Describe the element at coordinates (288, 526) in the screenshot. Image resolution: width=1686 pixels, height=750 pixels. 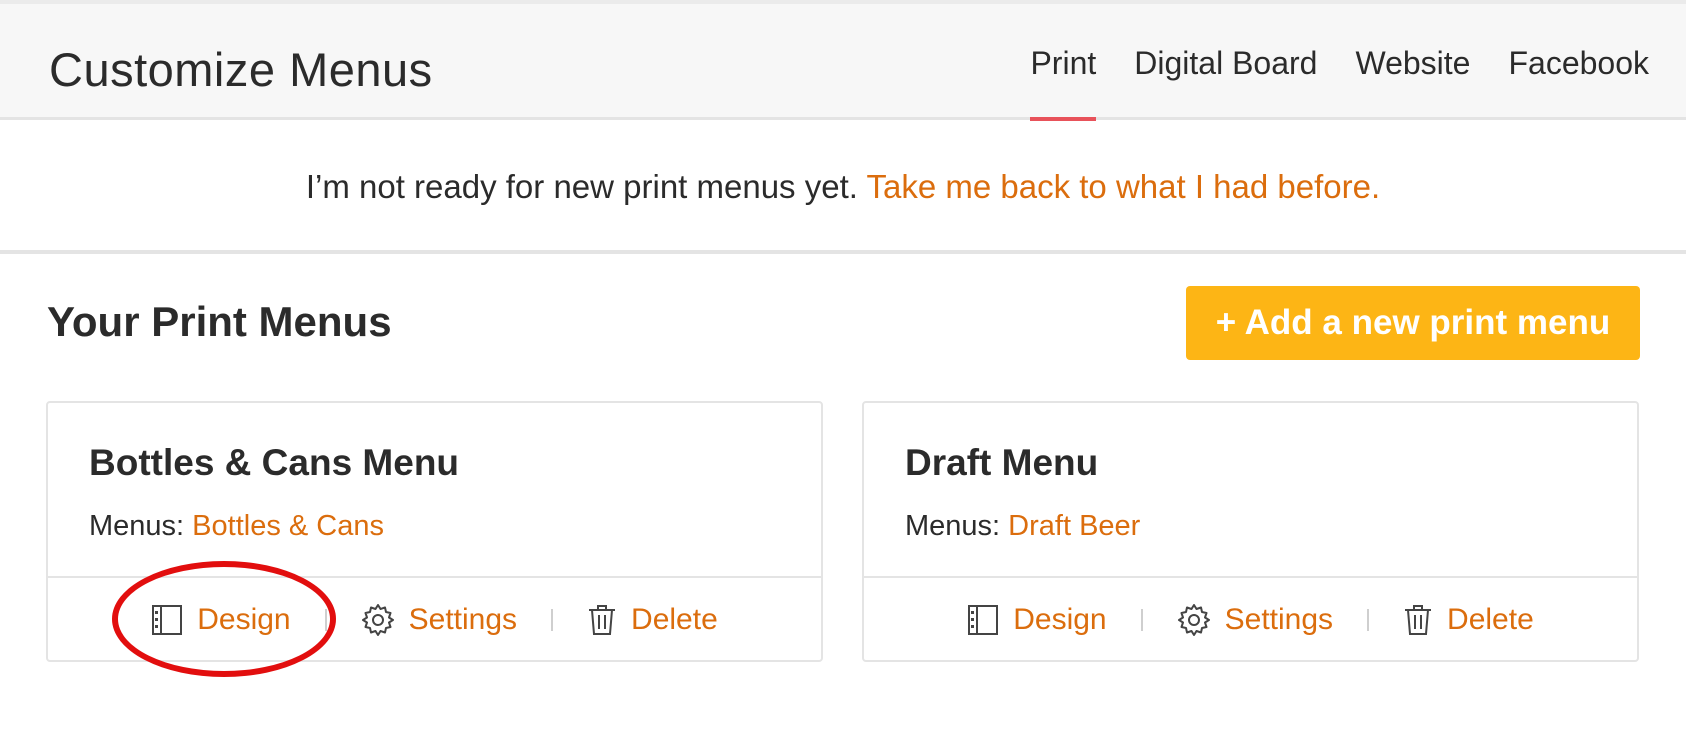
I see `menus-link: Bottles & Cans` at that location.